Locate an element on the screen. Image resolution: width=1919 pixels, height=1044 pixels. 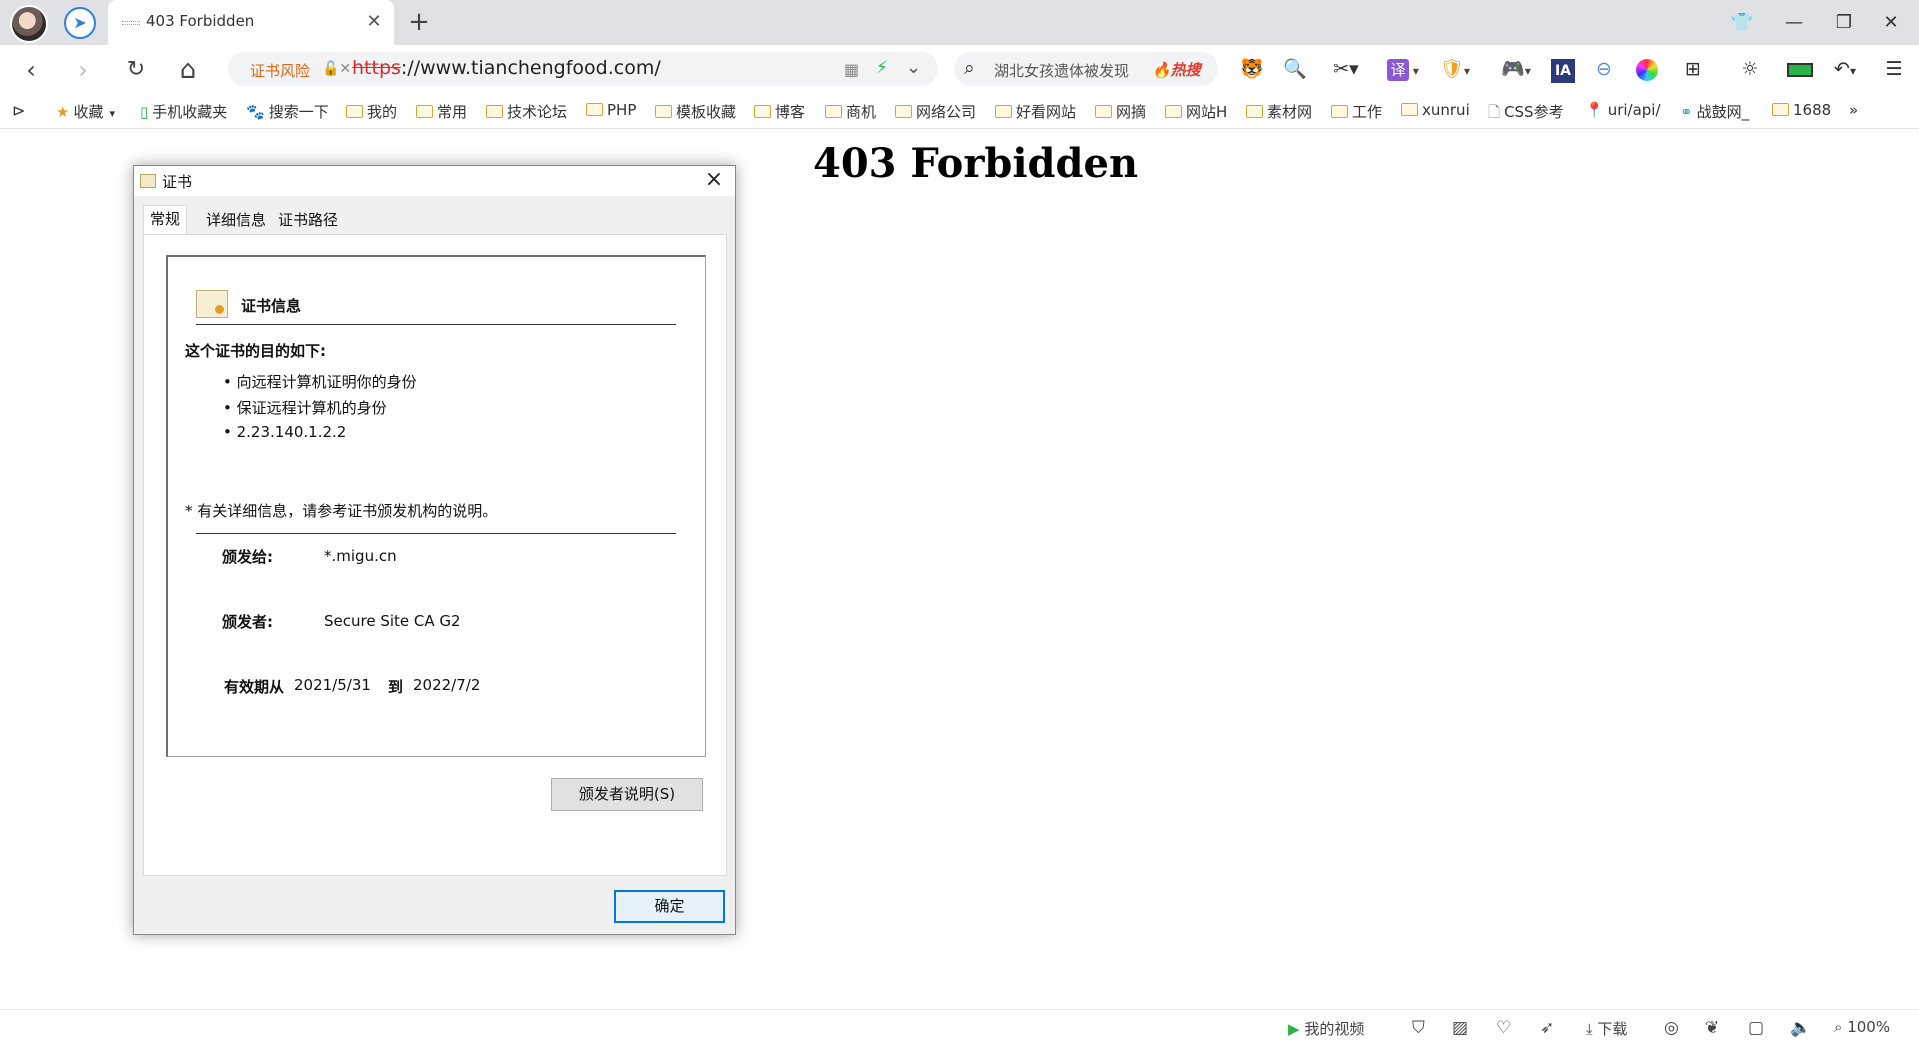
valid-to-value: 2022/7/2 is located at coordinates (447, 685).